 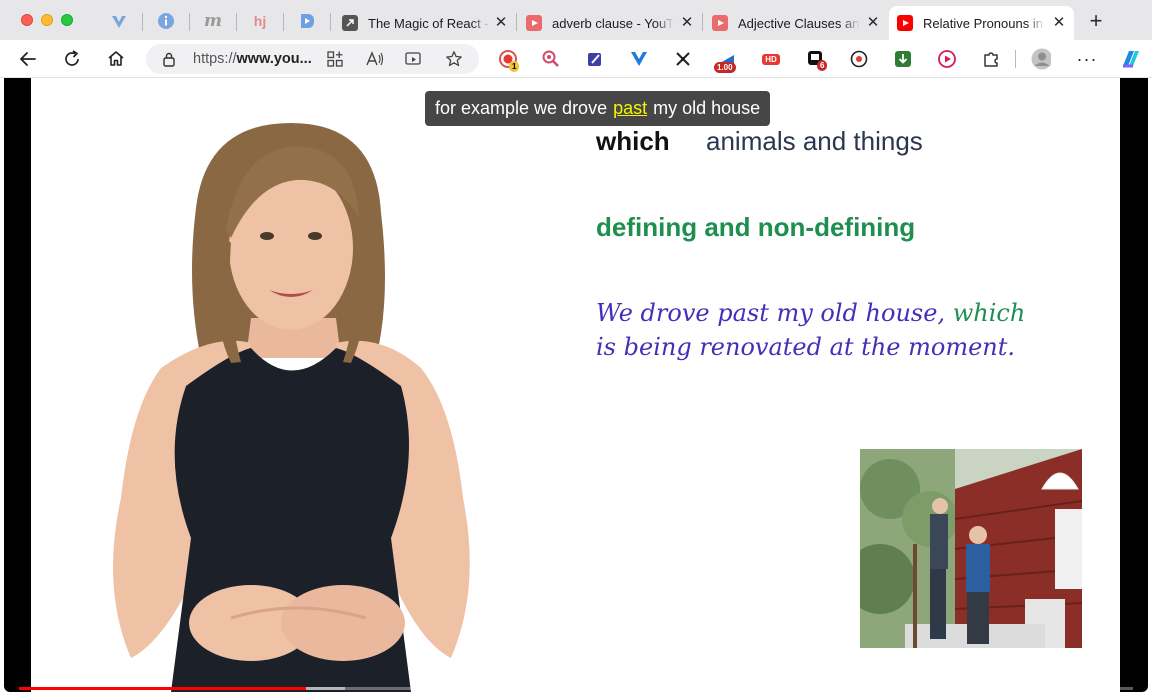 I want to click on tab-title: Relative Pronouns in, so click(x=983, y=23).